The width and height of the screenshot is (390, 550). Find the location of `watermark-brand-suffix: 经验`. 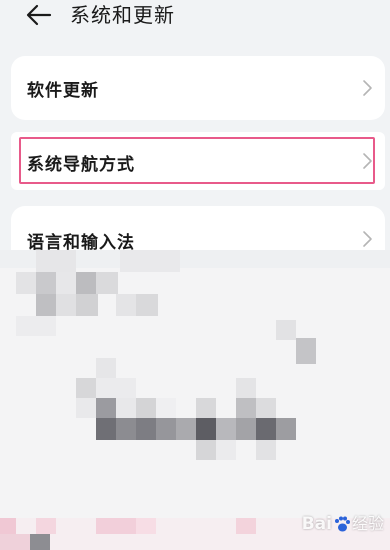

watermark-brand-suffix: 经验 is located at coordinates (367, 523).